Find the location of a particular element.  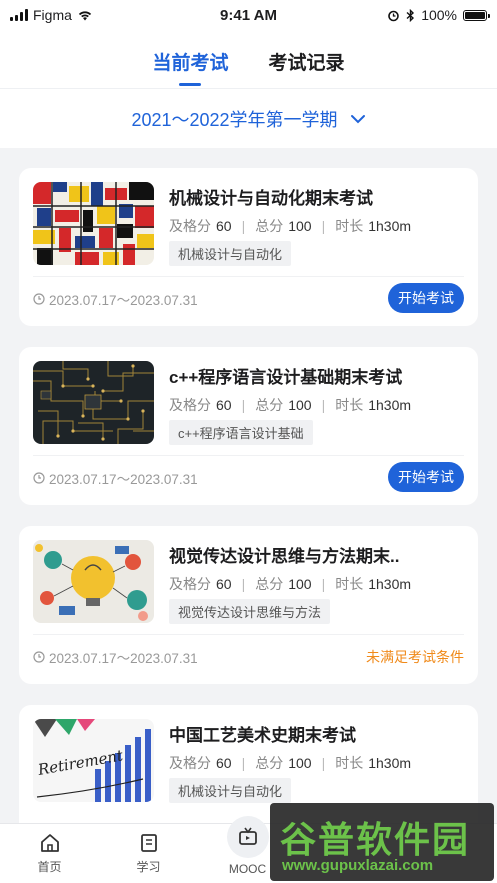

semester-selector: 2021～2022学年第一学期 is located at coordinates (248, 118).